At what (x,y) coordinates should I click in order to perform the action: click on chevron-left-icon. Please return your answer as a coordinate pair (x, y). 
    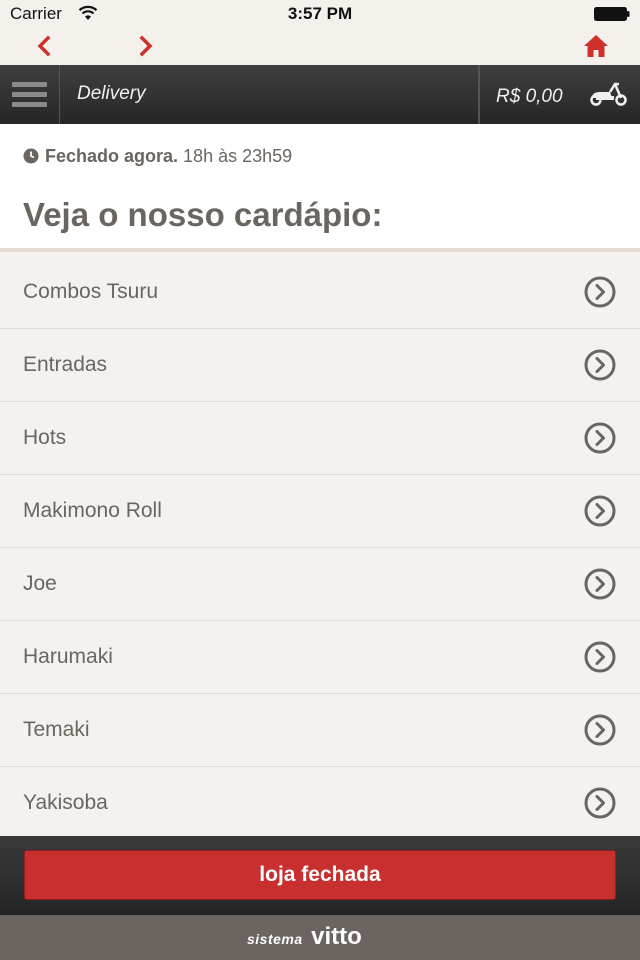
    Looking at the image, I should click on (44, 46).